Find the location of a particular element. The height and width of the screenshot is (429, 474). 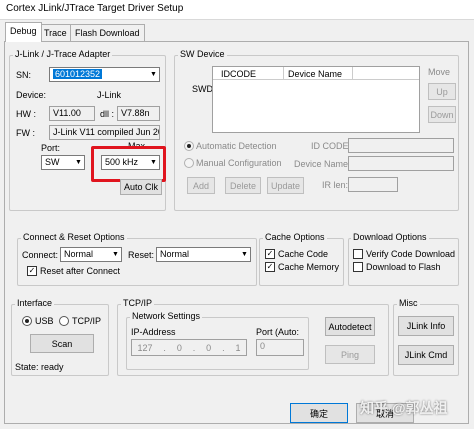

hw-label: HW : is located at coordinates (26, 114).